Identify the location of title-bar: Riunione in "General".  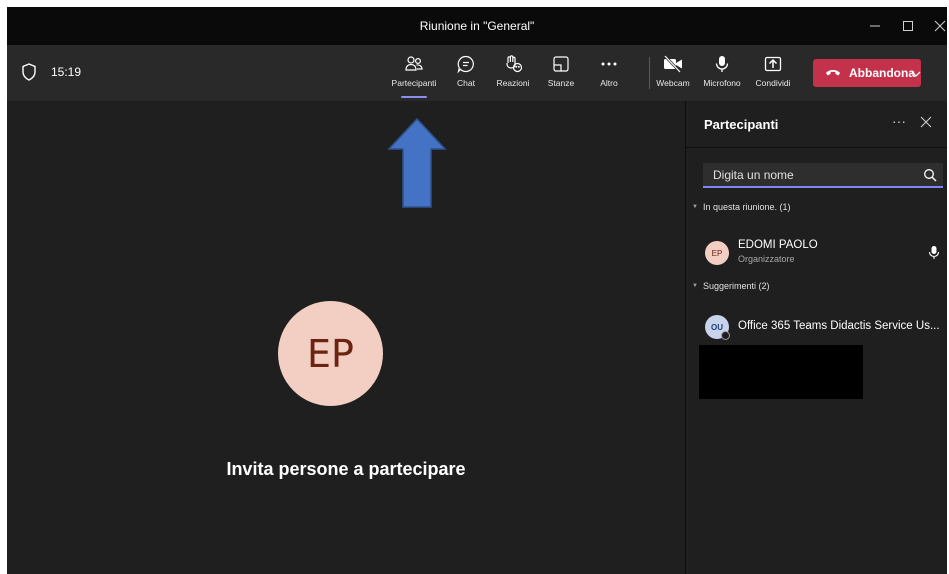
(477, 26).